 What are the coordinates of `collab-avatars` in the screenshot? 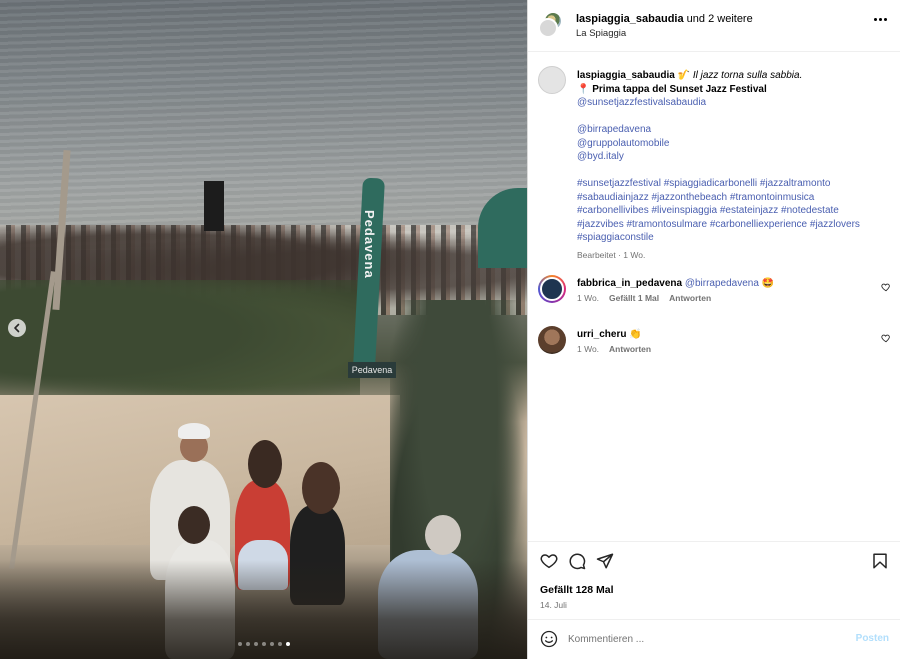 It's located at (551, 25).